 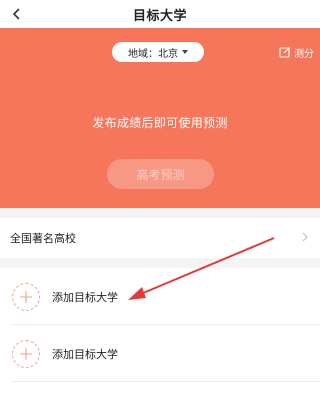 What do you see at coordinates (160, 174) in the screenshot?
I see `predict-button: 高考预测` at bounding box center [160, 174].